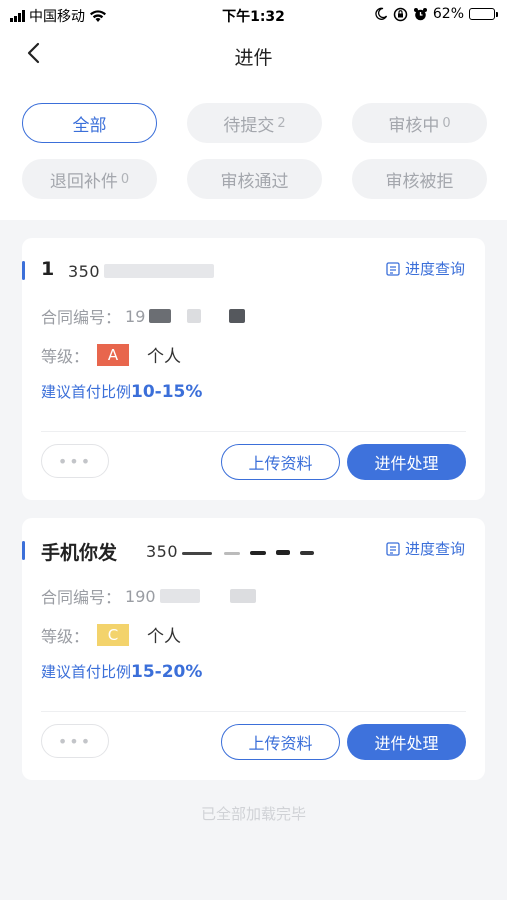  Describe the element at coordinates (281, 123) in the screenshot. I see `tab-count: 2` at that location.